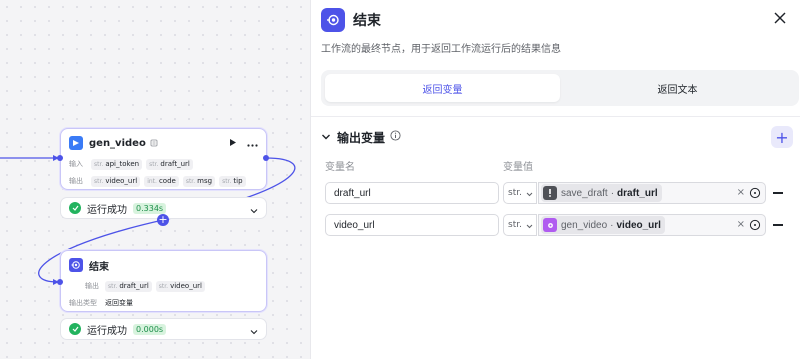 The image size is (800, 359). Describe the element at coordinates (782, 137) in the screenshot. I see `add-variable-button: +` at that location.